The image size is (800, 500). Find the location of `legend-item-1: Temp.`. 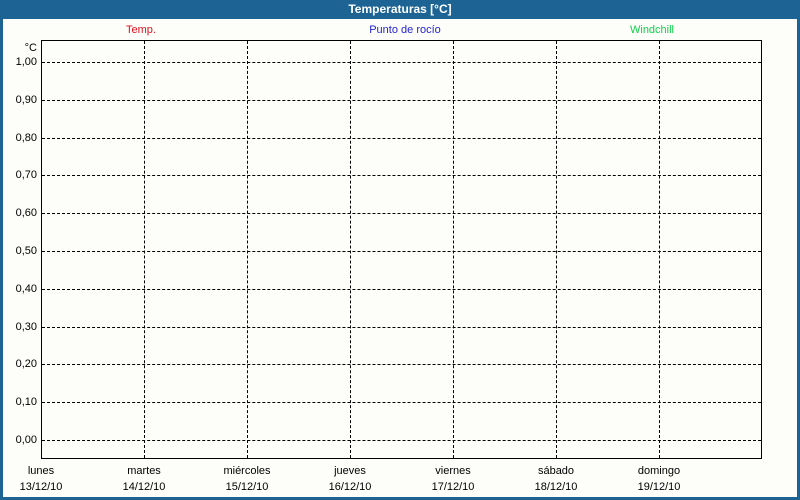

legend-item-1: Temp. is located at coordinates (141, 30).